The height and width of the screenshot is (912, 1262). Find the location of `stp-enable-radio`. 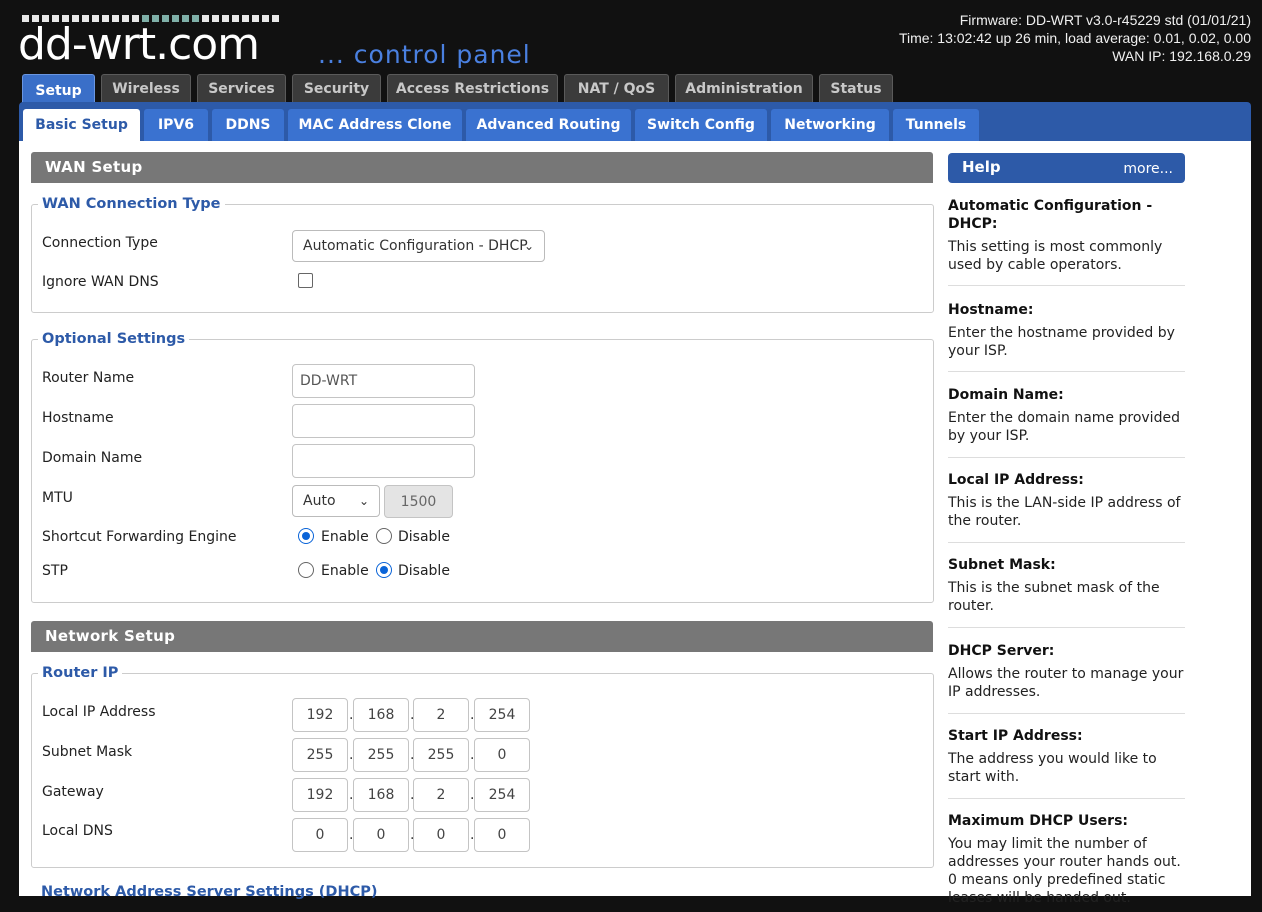

stp-enable-radio is located at coordinates (306, 570).